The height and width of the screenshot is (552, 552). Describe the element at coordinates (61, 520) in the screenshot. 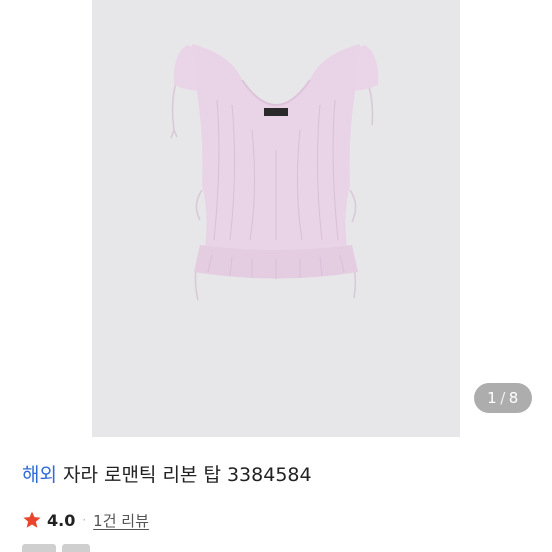

I see `rating-value: 4.0` at that location.